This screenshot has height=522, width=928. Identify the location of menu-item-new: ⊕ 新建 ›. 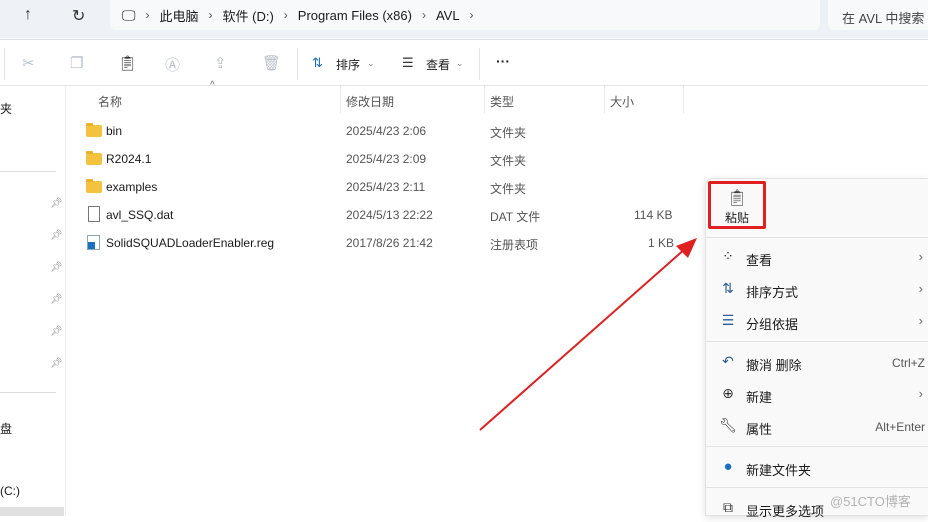
(817, 394).